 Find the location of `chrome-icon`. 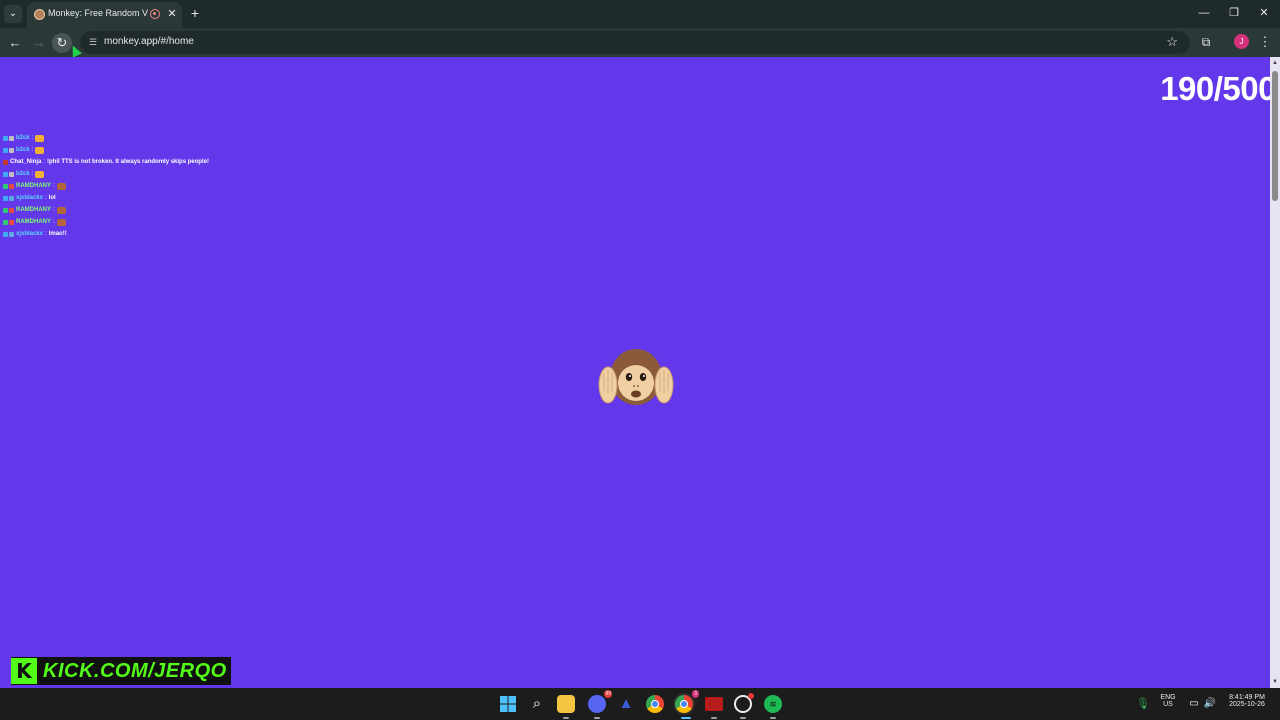

chrome-icon is located at coordinates (655, 704).